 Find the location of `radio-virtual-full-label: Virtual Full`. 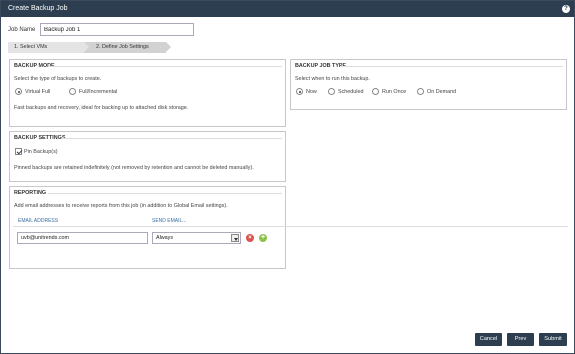

radio-virtual-full-label: Virtual Full is located at coordinates (38, 91).